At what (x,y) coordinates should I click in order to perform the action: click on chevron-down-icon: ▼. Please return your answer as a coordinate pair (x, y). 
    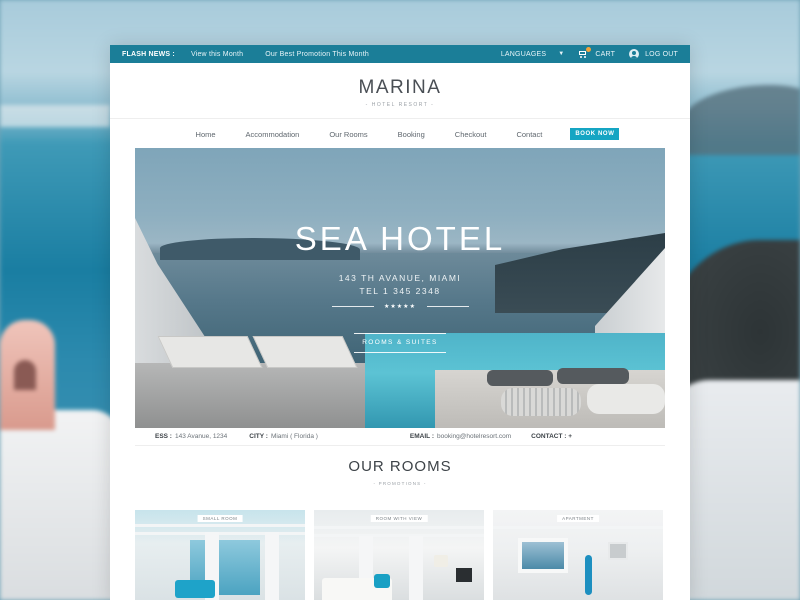
    Looking at the image, I should click on (561, 54).